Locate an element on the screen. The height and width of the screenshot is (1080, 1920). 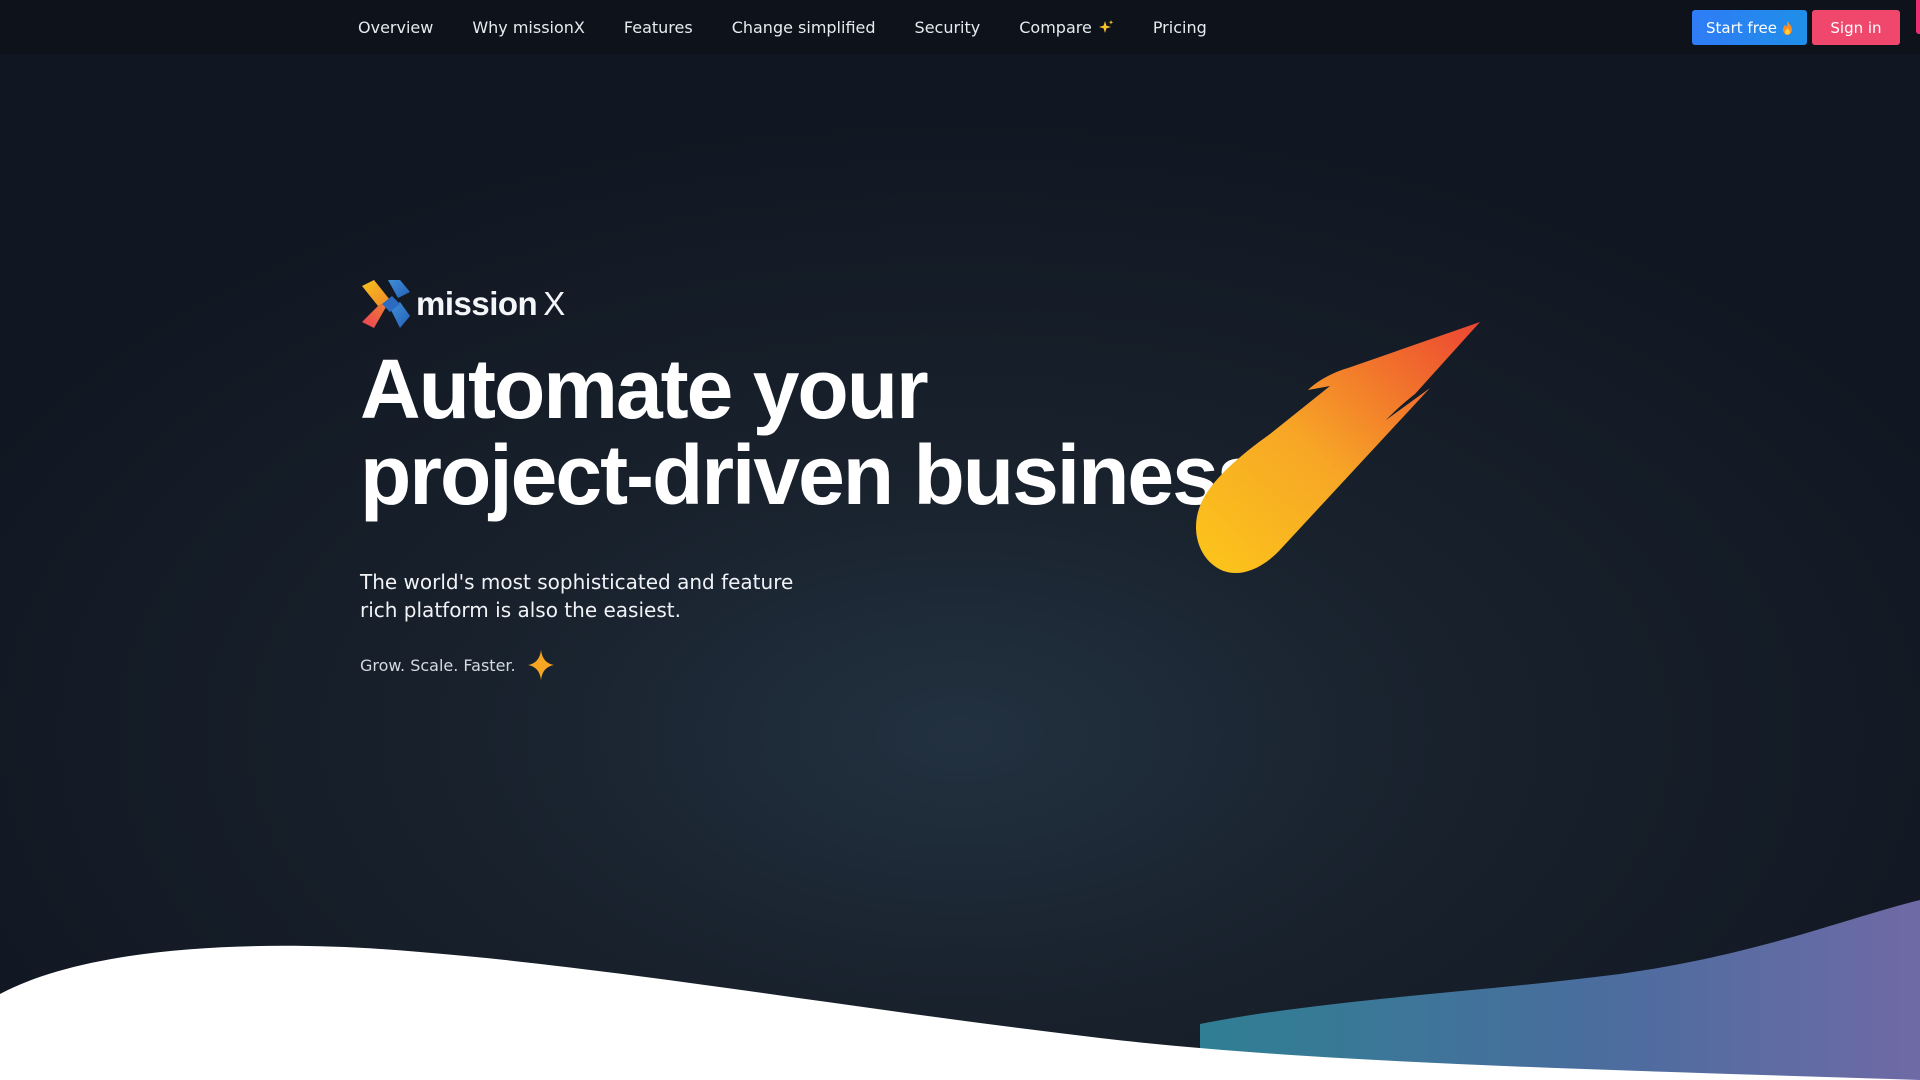
nav-item-label: Compare is located at coordinates (1055, 27).